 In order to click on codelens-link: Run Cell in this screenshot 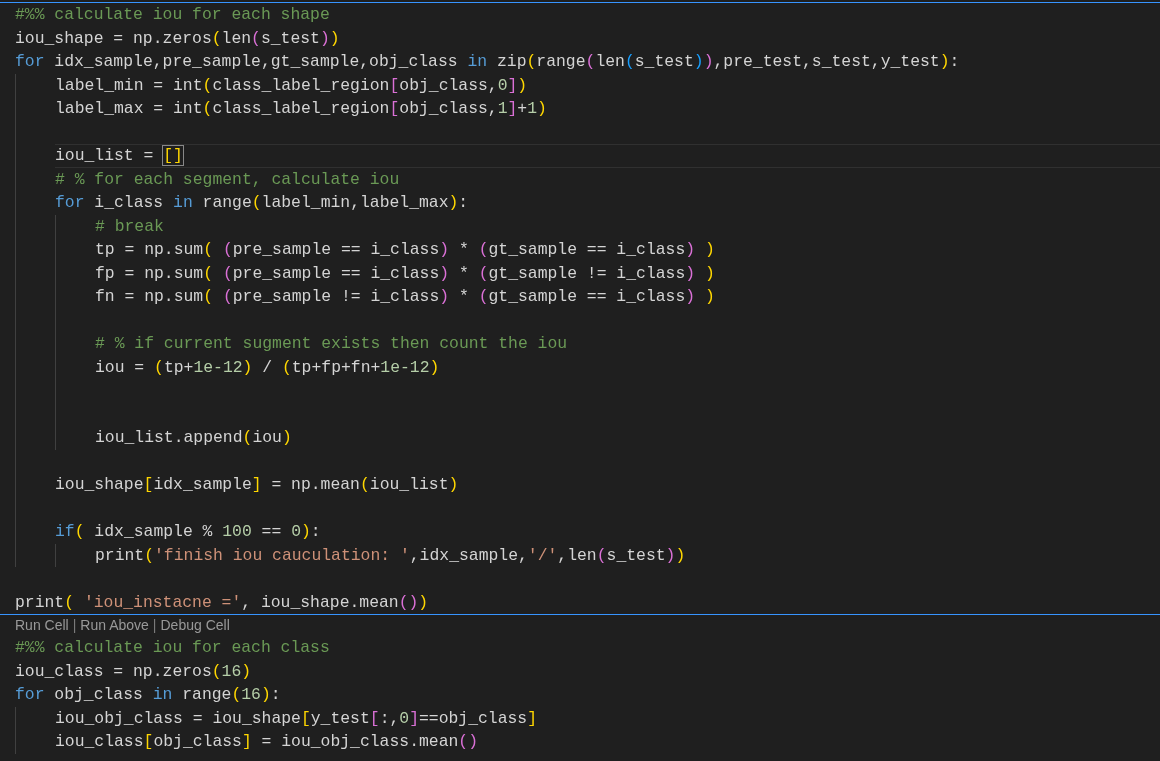, I will do `click(42, 625)`.